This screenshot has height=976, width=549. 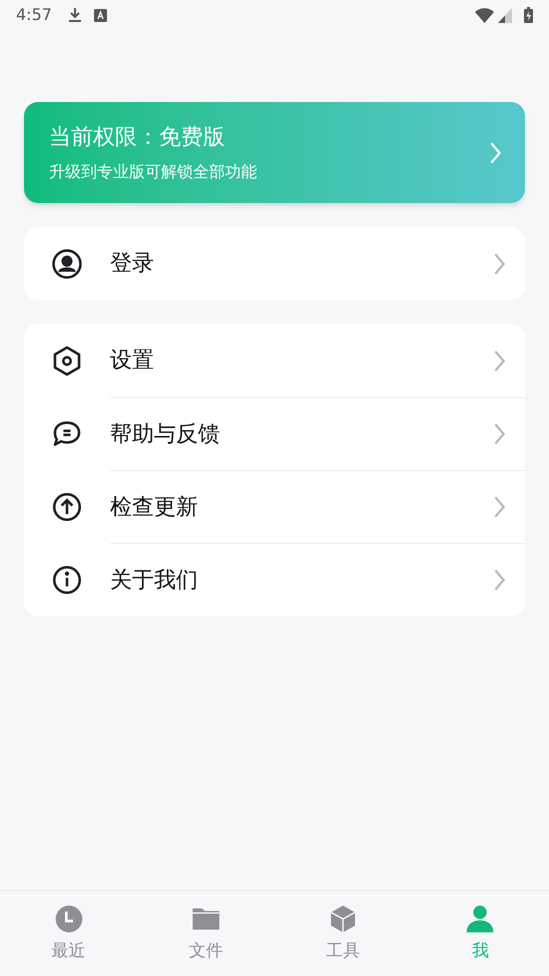 What do you see at coordinates (67, 263) in the screenshot?
I see `user-icon` at bounding box center [67, 263].